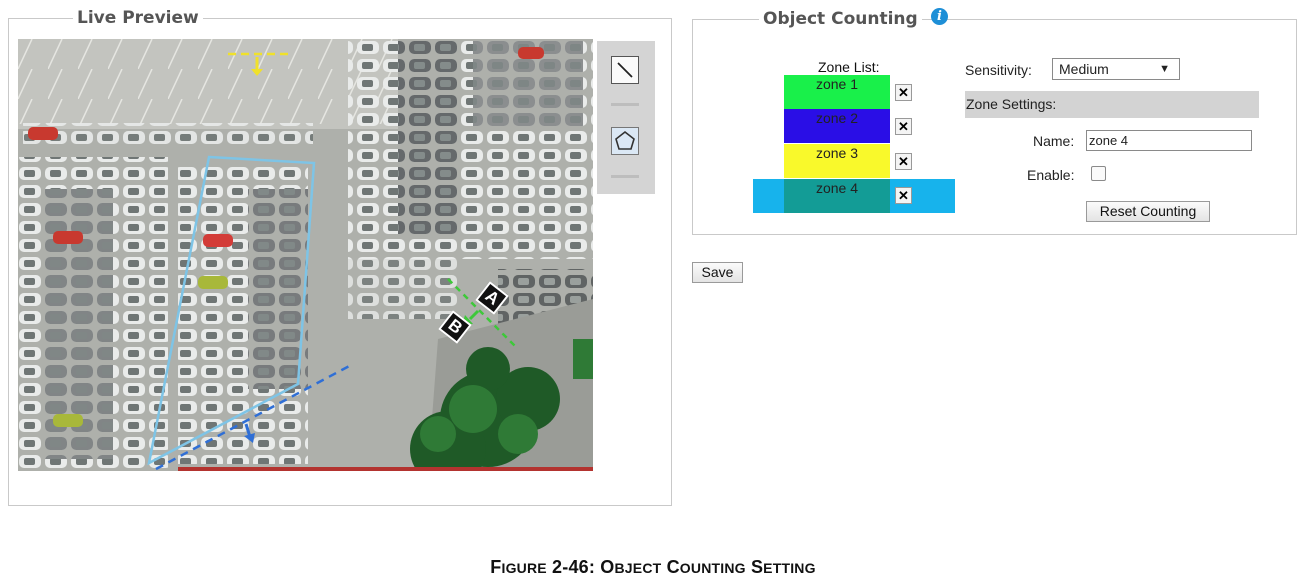 This screenshot has width=1306, height=580. I want to click on info-icon: i, so click(939, 16).